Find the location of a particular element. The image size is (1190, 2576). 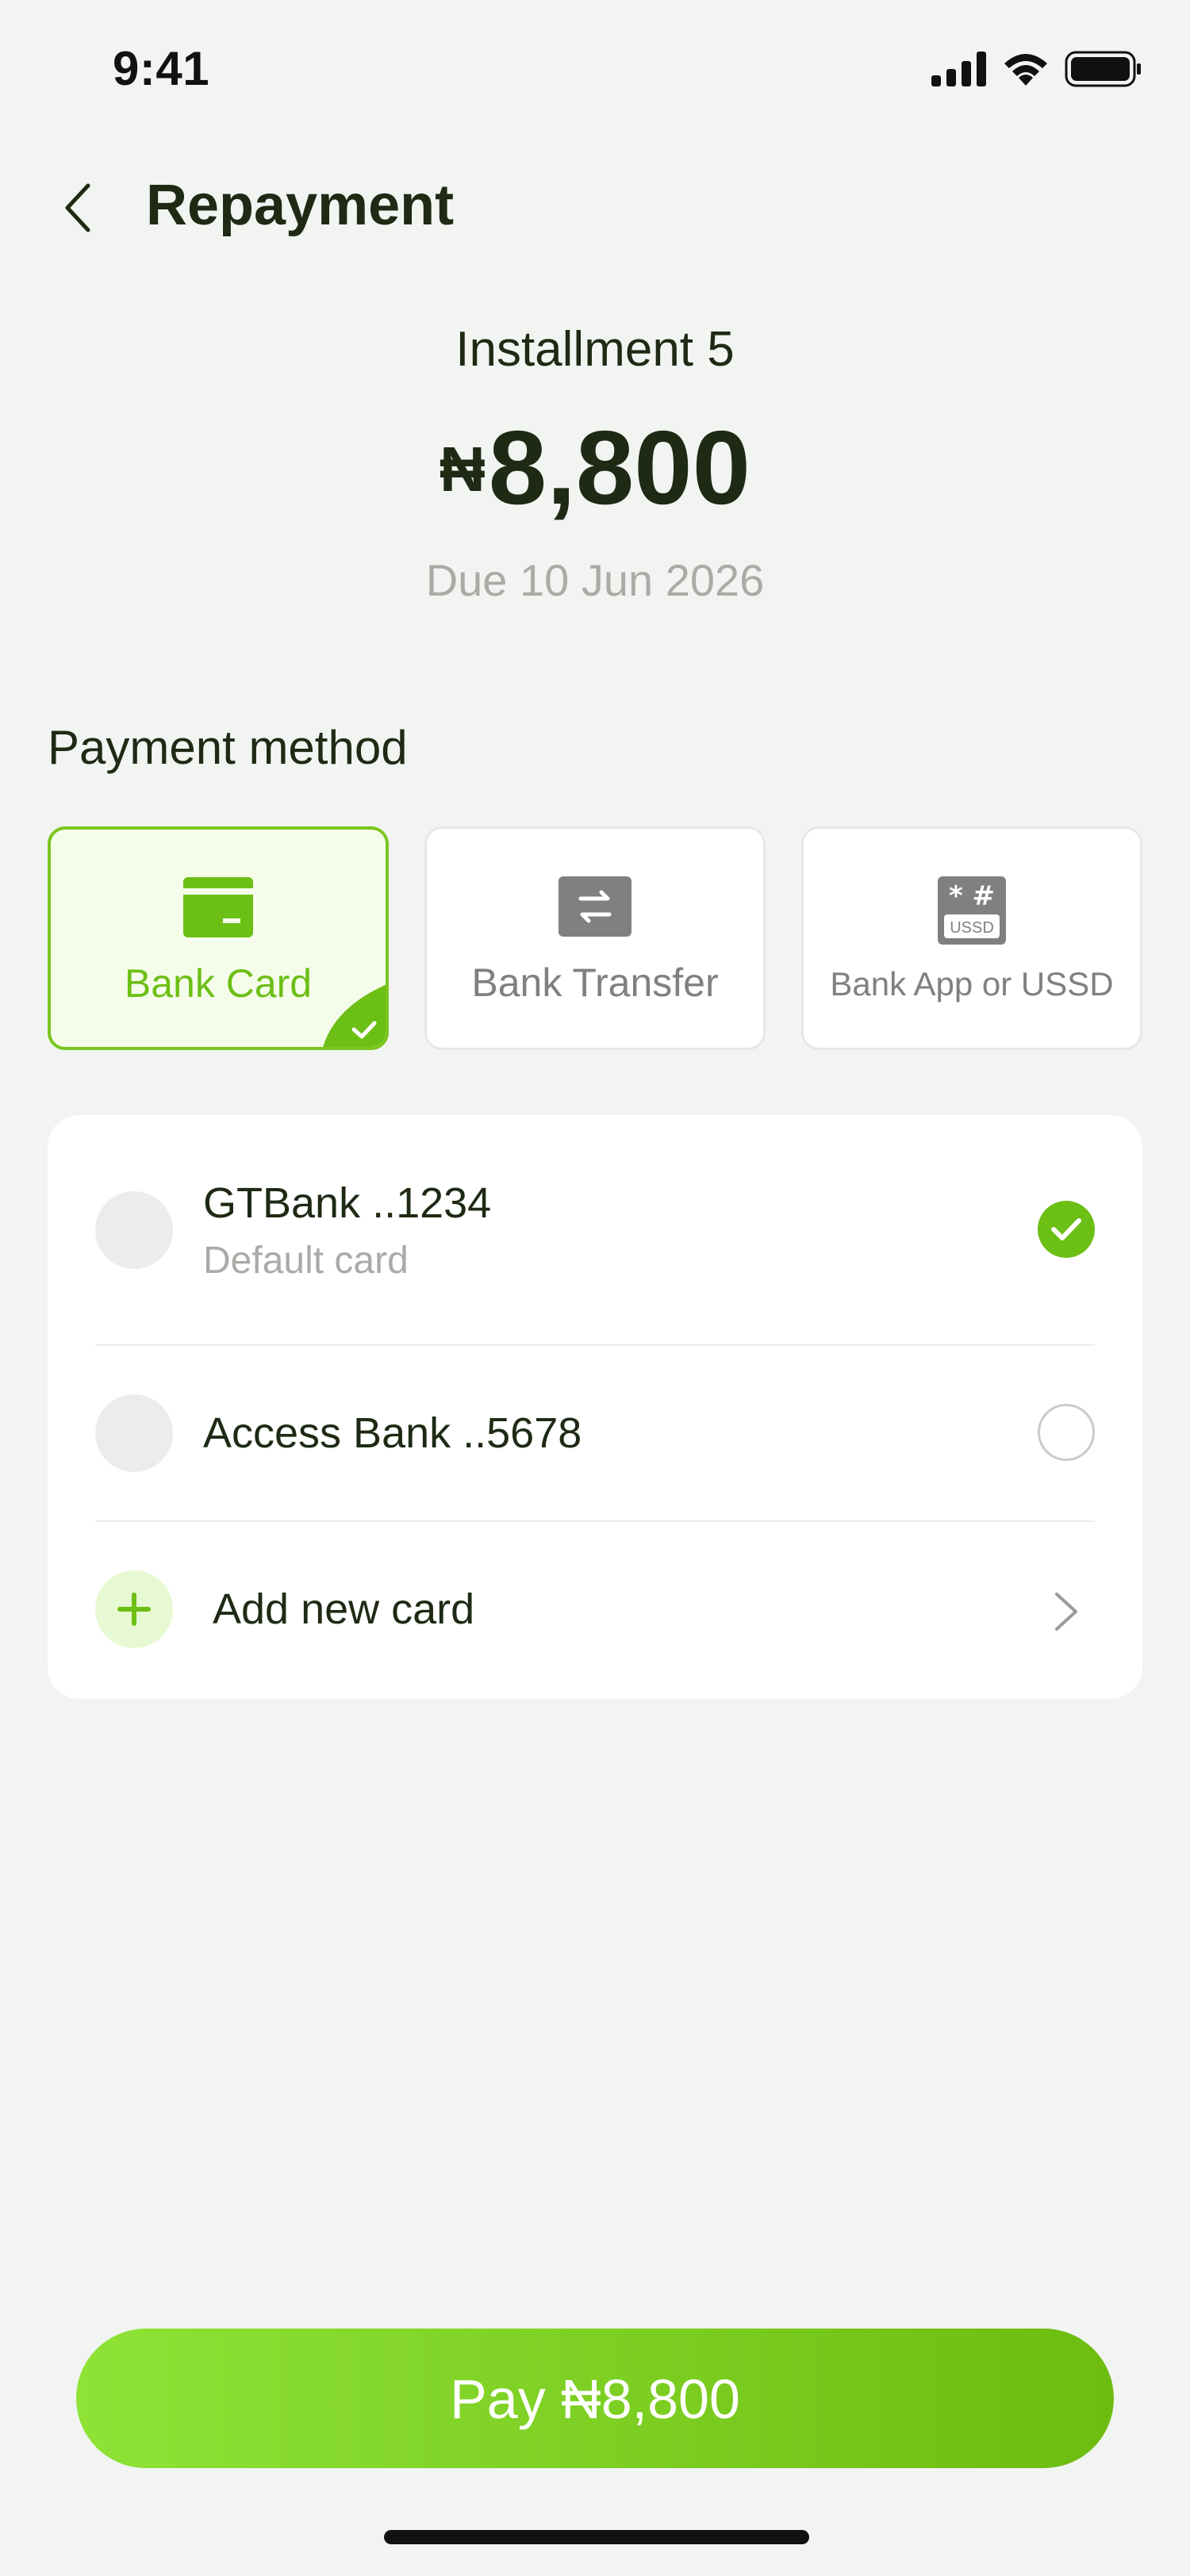

method-label: Bank Transfer is located at coordinates (595, 983).